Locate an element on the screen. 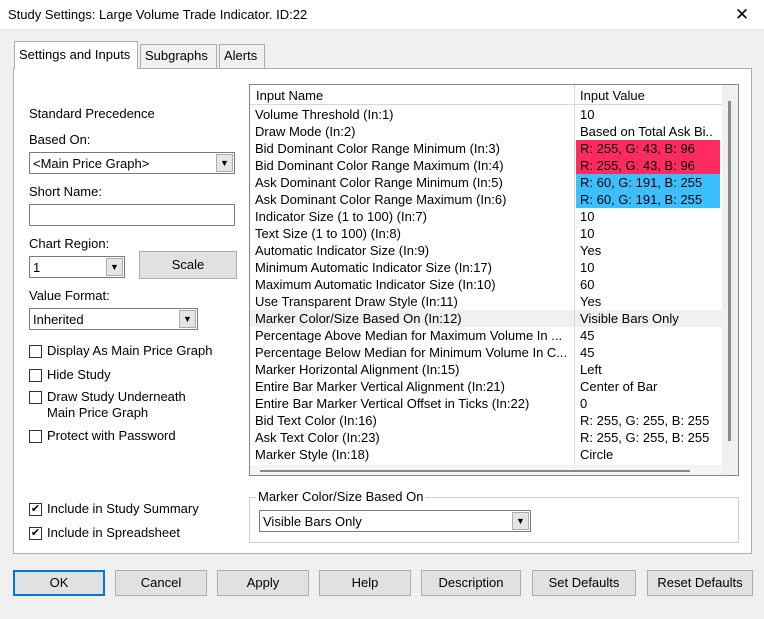 The height and width of the screenshot is (619, 764). display-as-main-price-graph-checkbox: Display As Main Price Graph is located at coordinates (129, 352).